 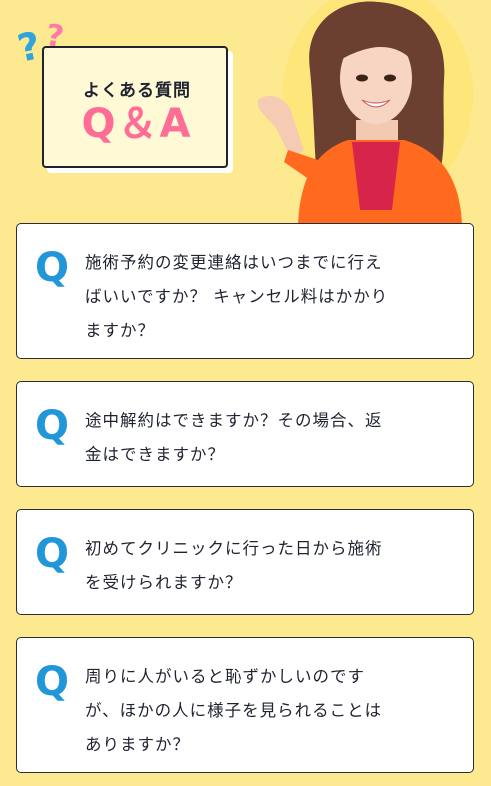 I want to click on faq-item: Q 途中解約はできますか？その場合、返 金はできますか？, so click(x=245, y=434).